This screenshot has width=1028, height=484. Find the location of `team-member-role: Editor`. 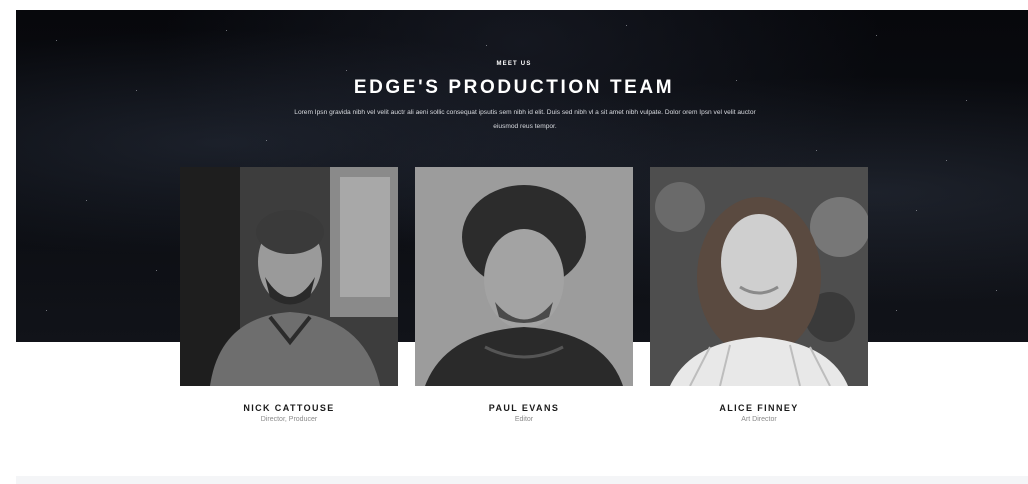

team-member-role: Editor is located at coordinates (524, 419).